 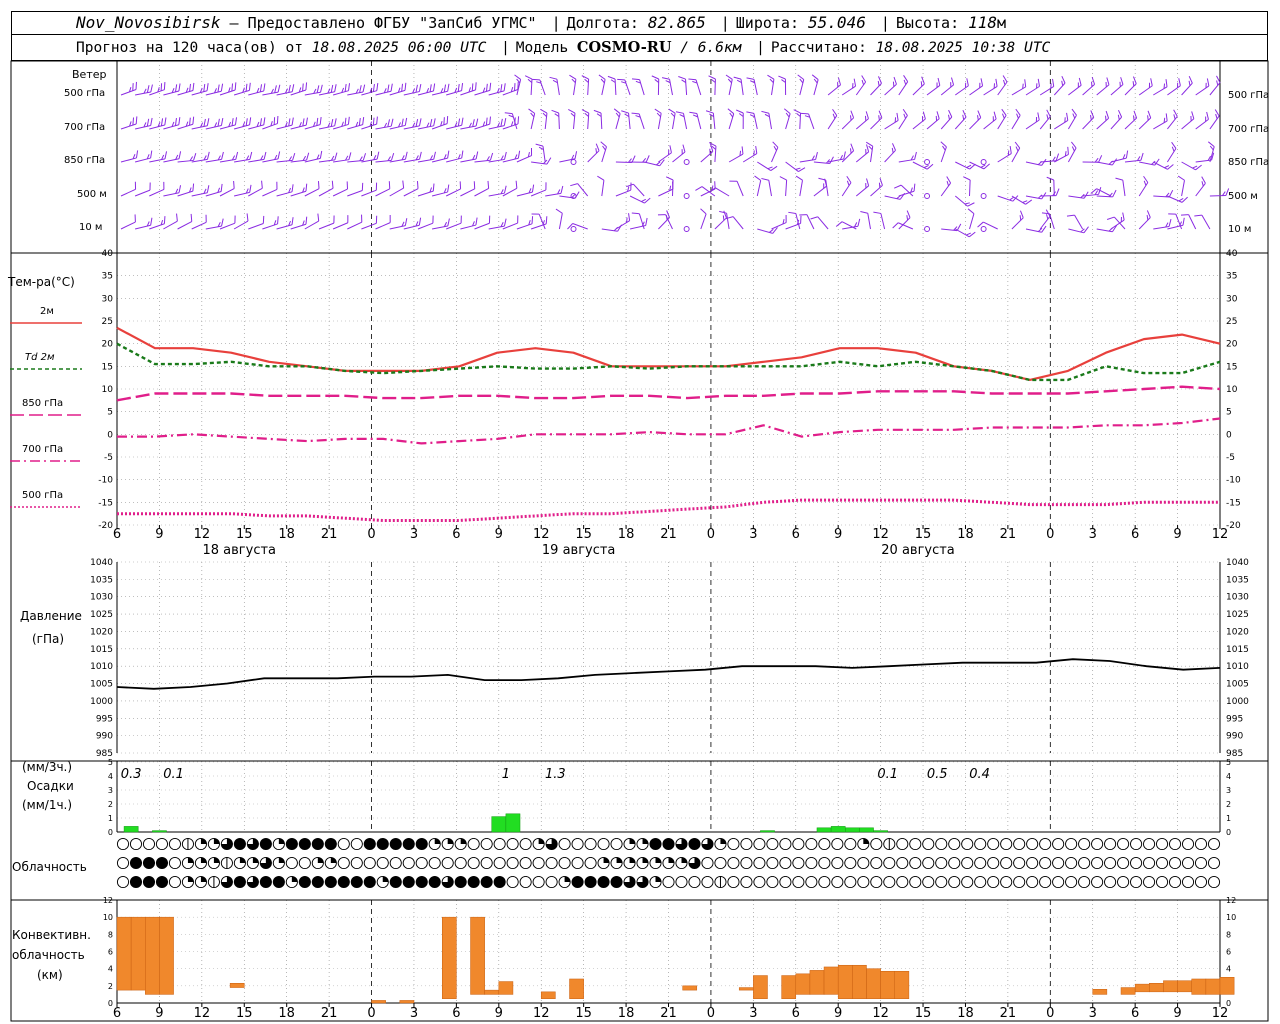 I want to click on pressure-ytick-right: 1040, so click(x=1237, y=563).